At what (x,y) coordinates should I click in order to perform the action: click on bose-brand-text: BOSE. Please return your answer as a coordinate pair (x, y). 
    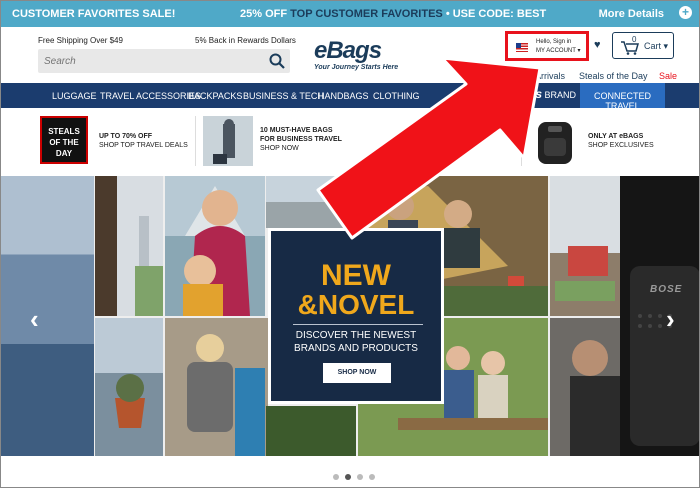
    Looking at the image, I should click on (666, 289).